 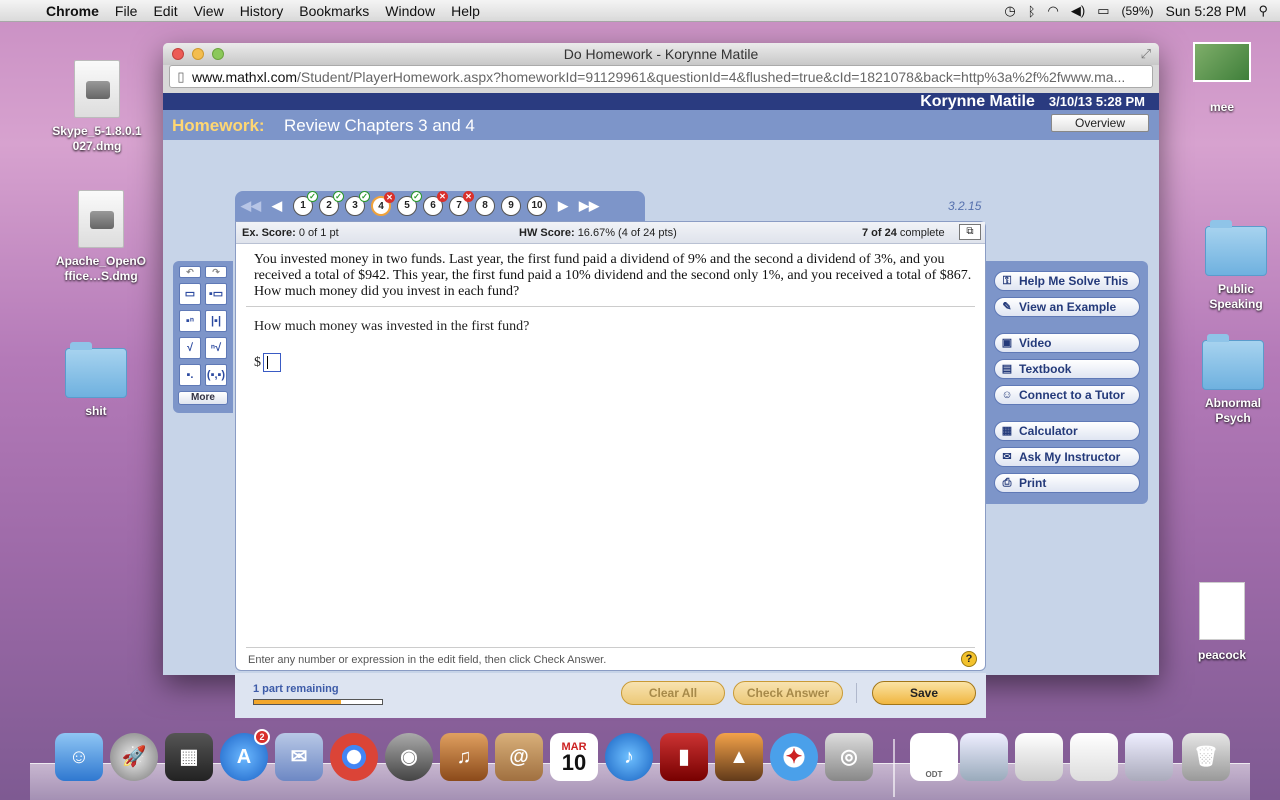 What do you see at coordinates (189, 757) in the screenshot?
I see `mission-control-icon: ▦` at bounding box center [189, 757].